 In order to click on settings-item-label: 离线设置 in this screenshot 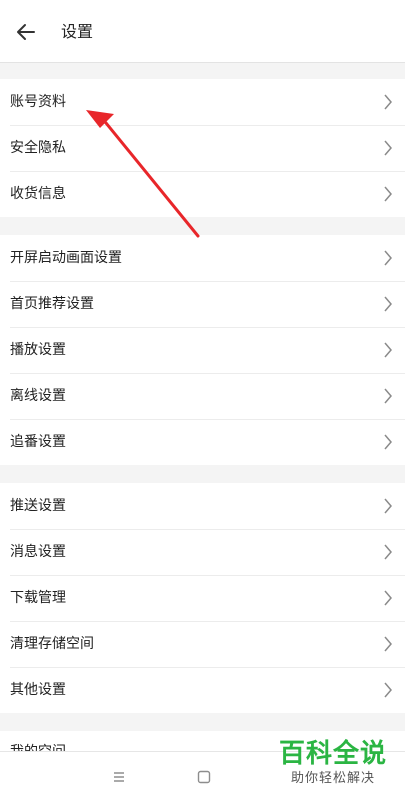, I will do `click(38, 396)`.